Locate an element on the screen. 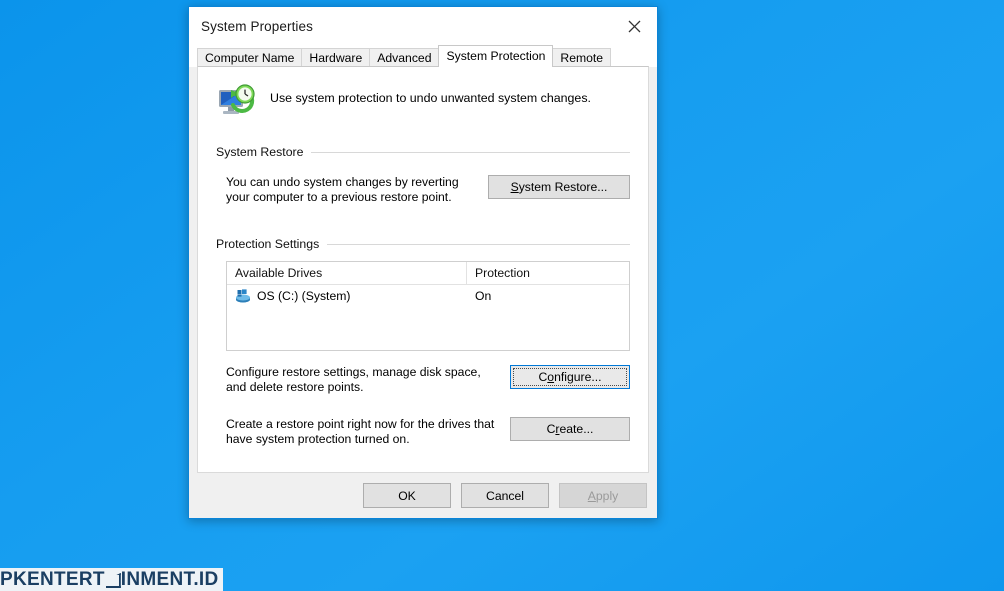 The image size is (1004, 591). column-header-available-drives: Available Drives is located at coordinates (347, 273).